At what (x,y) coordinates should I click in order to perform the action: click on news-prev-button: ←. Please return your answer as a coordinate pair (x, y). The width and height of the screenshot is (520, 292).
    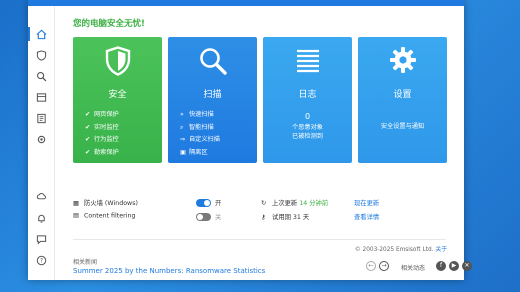
    Looking at the image, I should click on (371, 266).